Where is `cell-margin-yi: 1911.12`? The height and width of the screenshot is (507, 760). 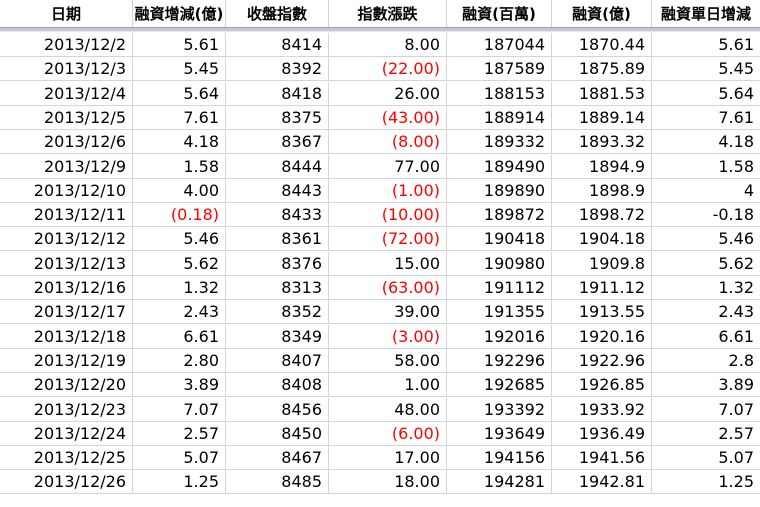
cell-margin-yi: 1911.12 is located at coordinates (602, 288).